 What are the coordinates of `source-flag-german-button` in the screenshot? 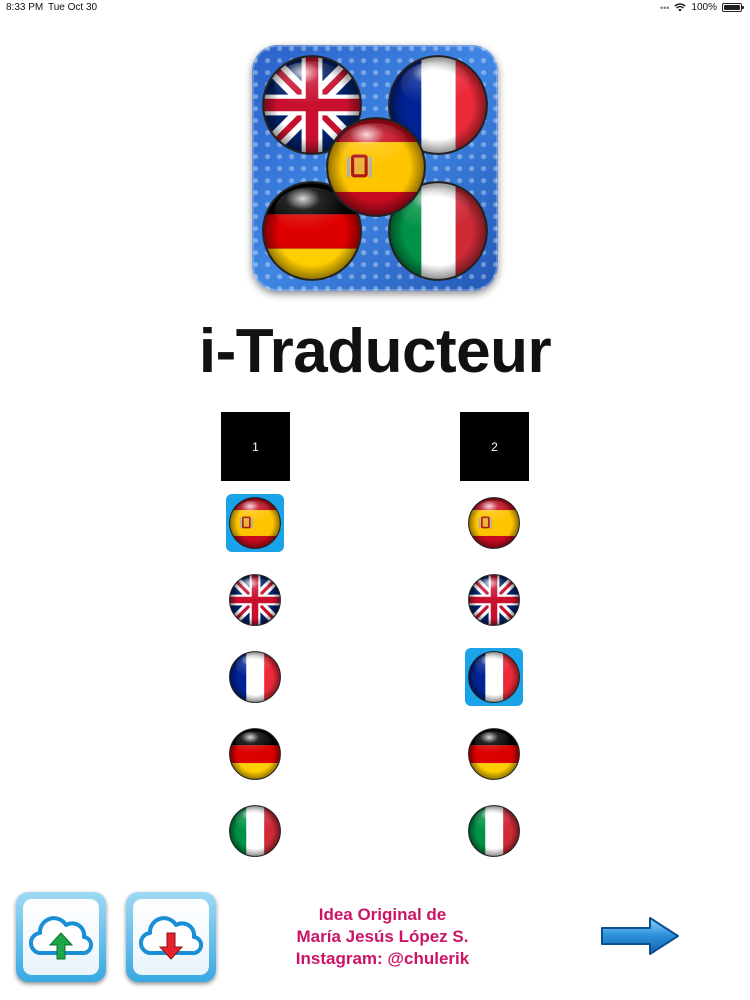 It's located at (255, 754).